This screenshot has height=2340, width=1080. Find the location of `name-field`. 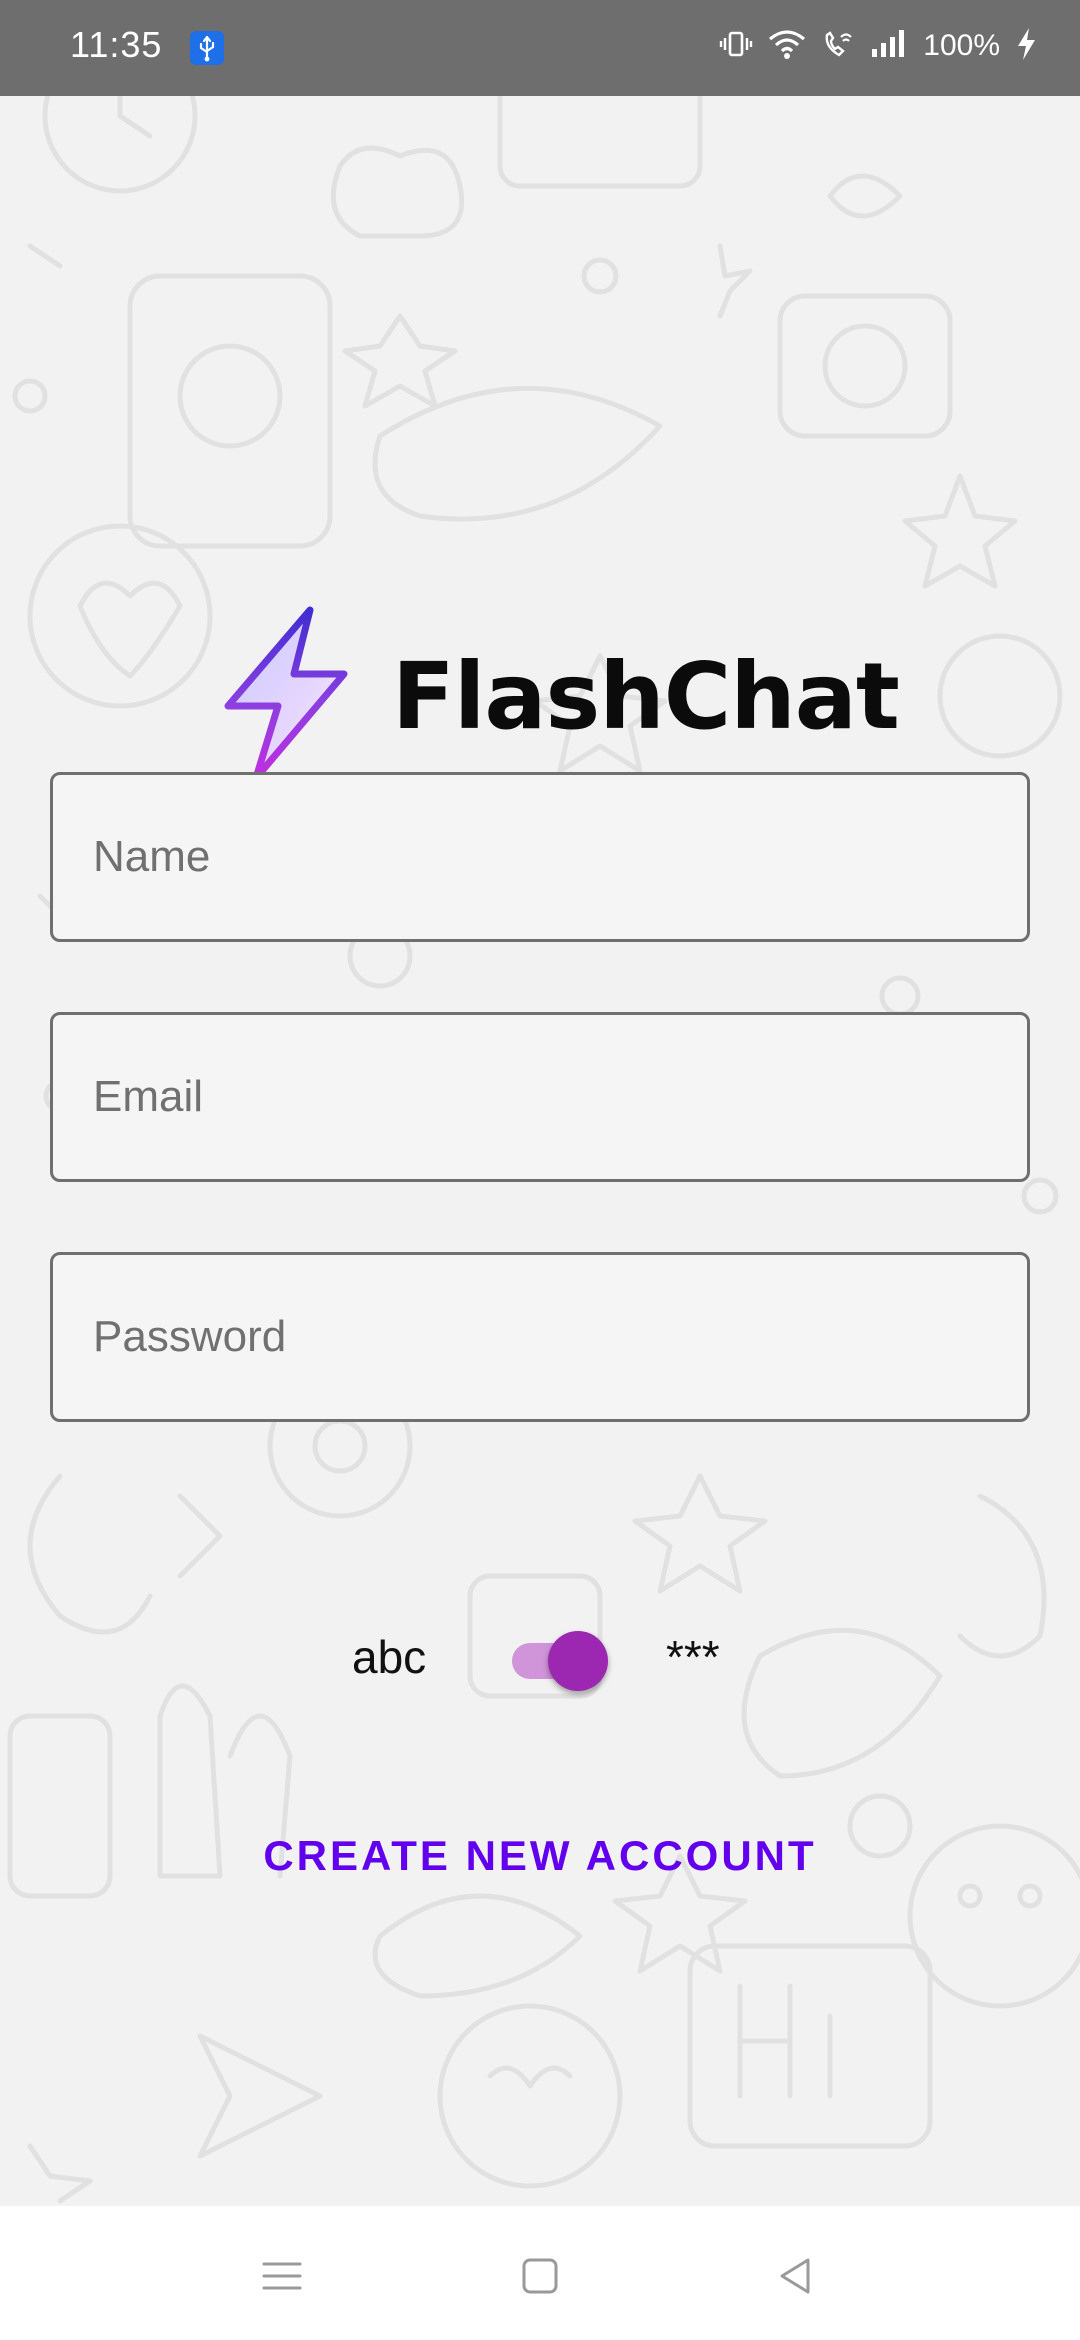

name-field is located at coordinates (540, 857).